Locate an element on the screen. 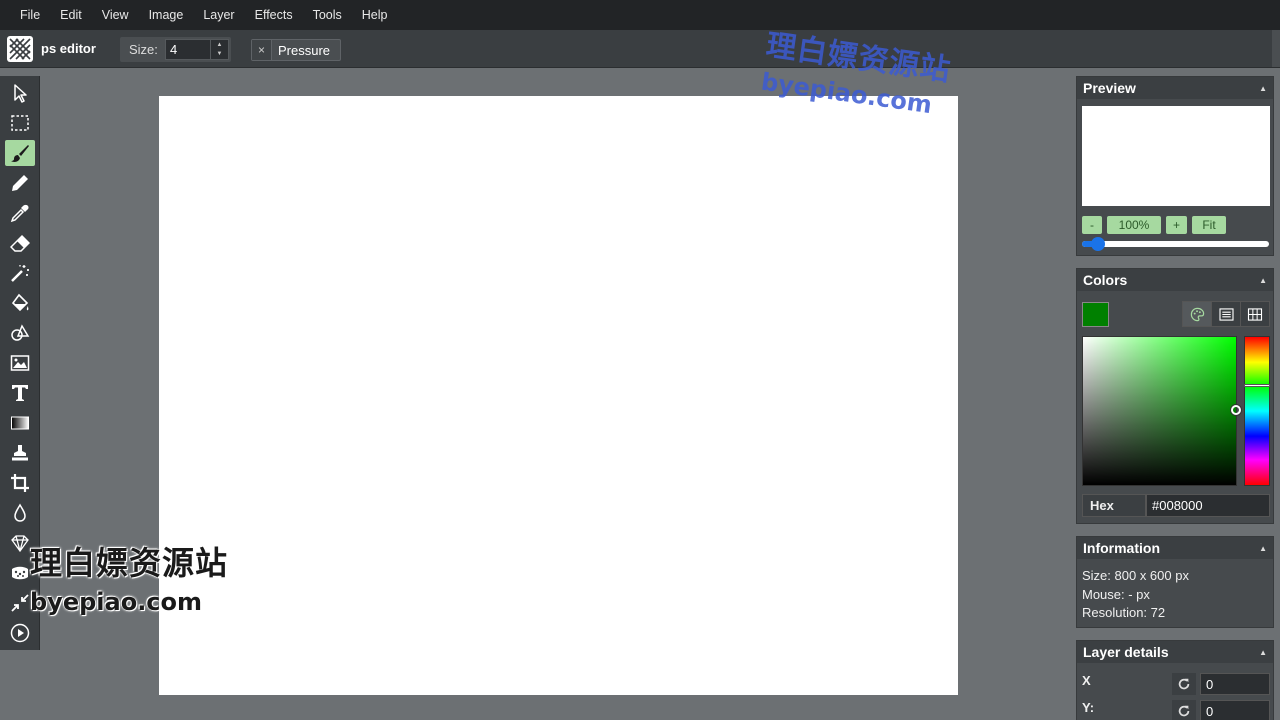 Image resolution: width=1280 pixels, height=720 pixels. sidebar-scrollbar is located at coordinates (1277, 394).